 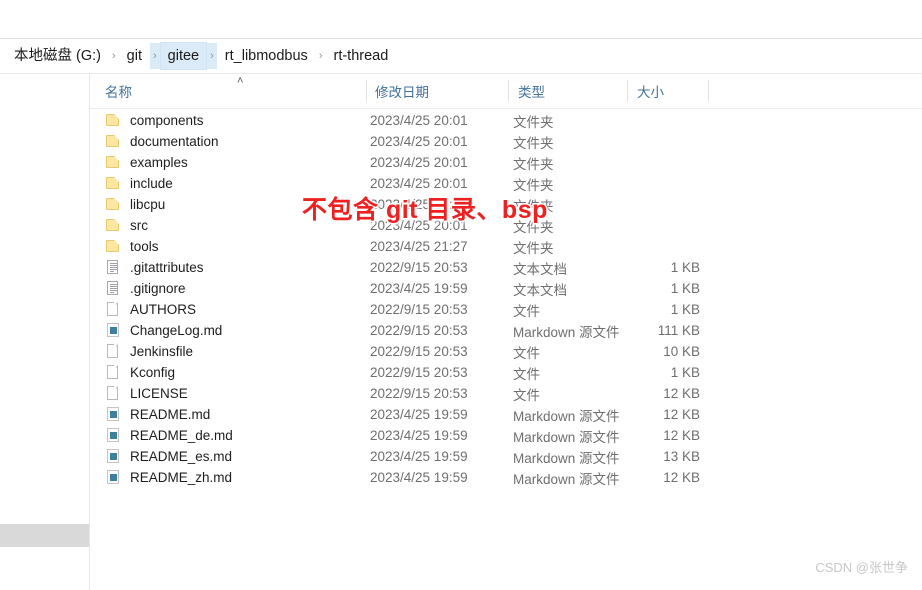 What do you see at coordinates (419, 246) in the screenshot?
I see `file-date: 2023/4/25 21:27` at bounding box center [419, 246].